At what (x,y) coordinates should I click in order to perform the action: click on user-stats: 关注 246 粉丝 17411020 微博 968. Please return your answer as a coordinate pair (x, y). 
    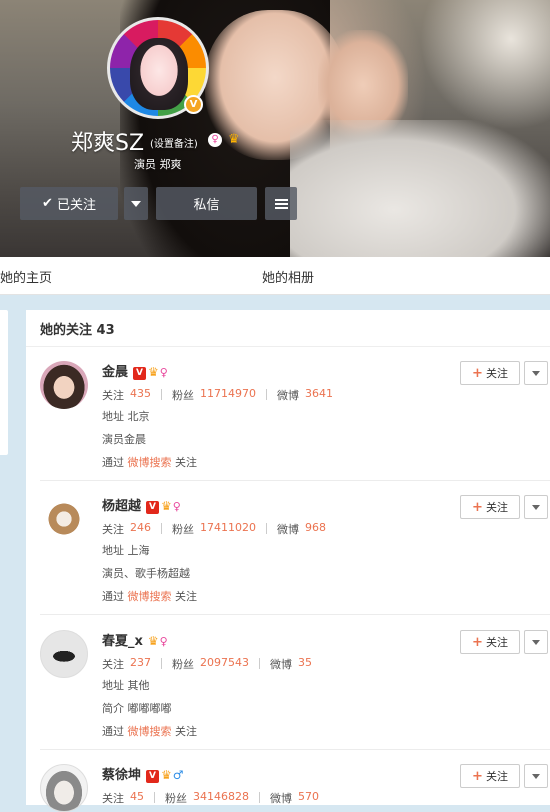
    Looking at the image, I should click on (214, 529).